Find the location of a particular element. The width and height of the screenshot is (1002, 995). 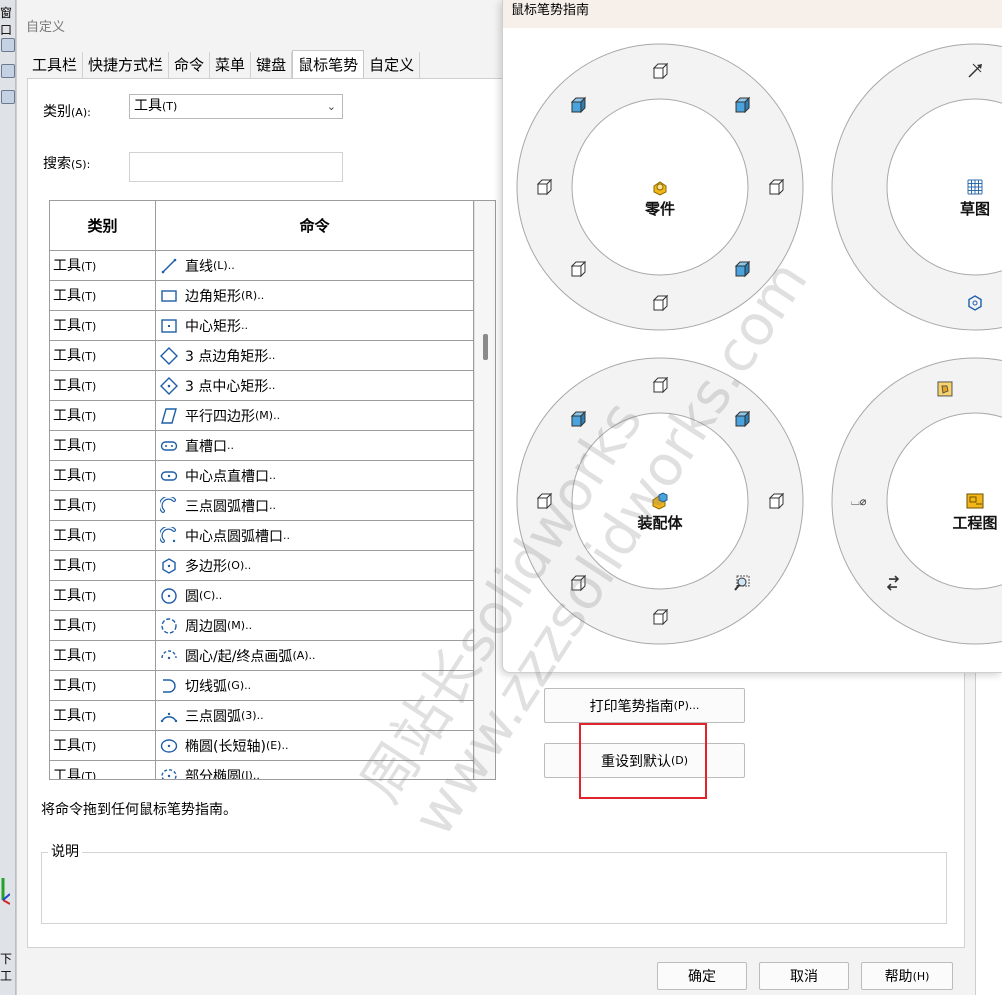

table-row: 工具(T) 部分椭圆 (I).. is located at coordinates (272, 770).